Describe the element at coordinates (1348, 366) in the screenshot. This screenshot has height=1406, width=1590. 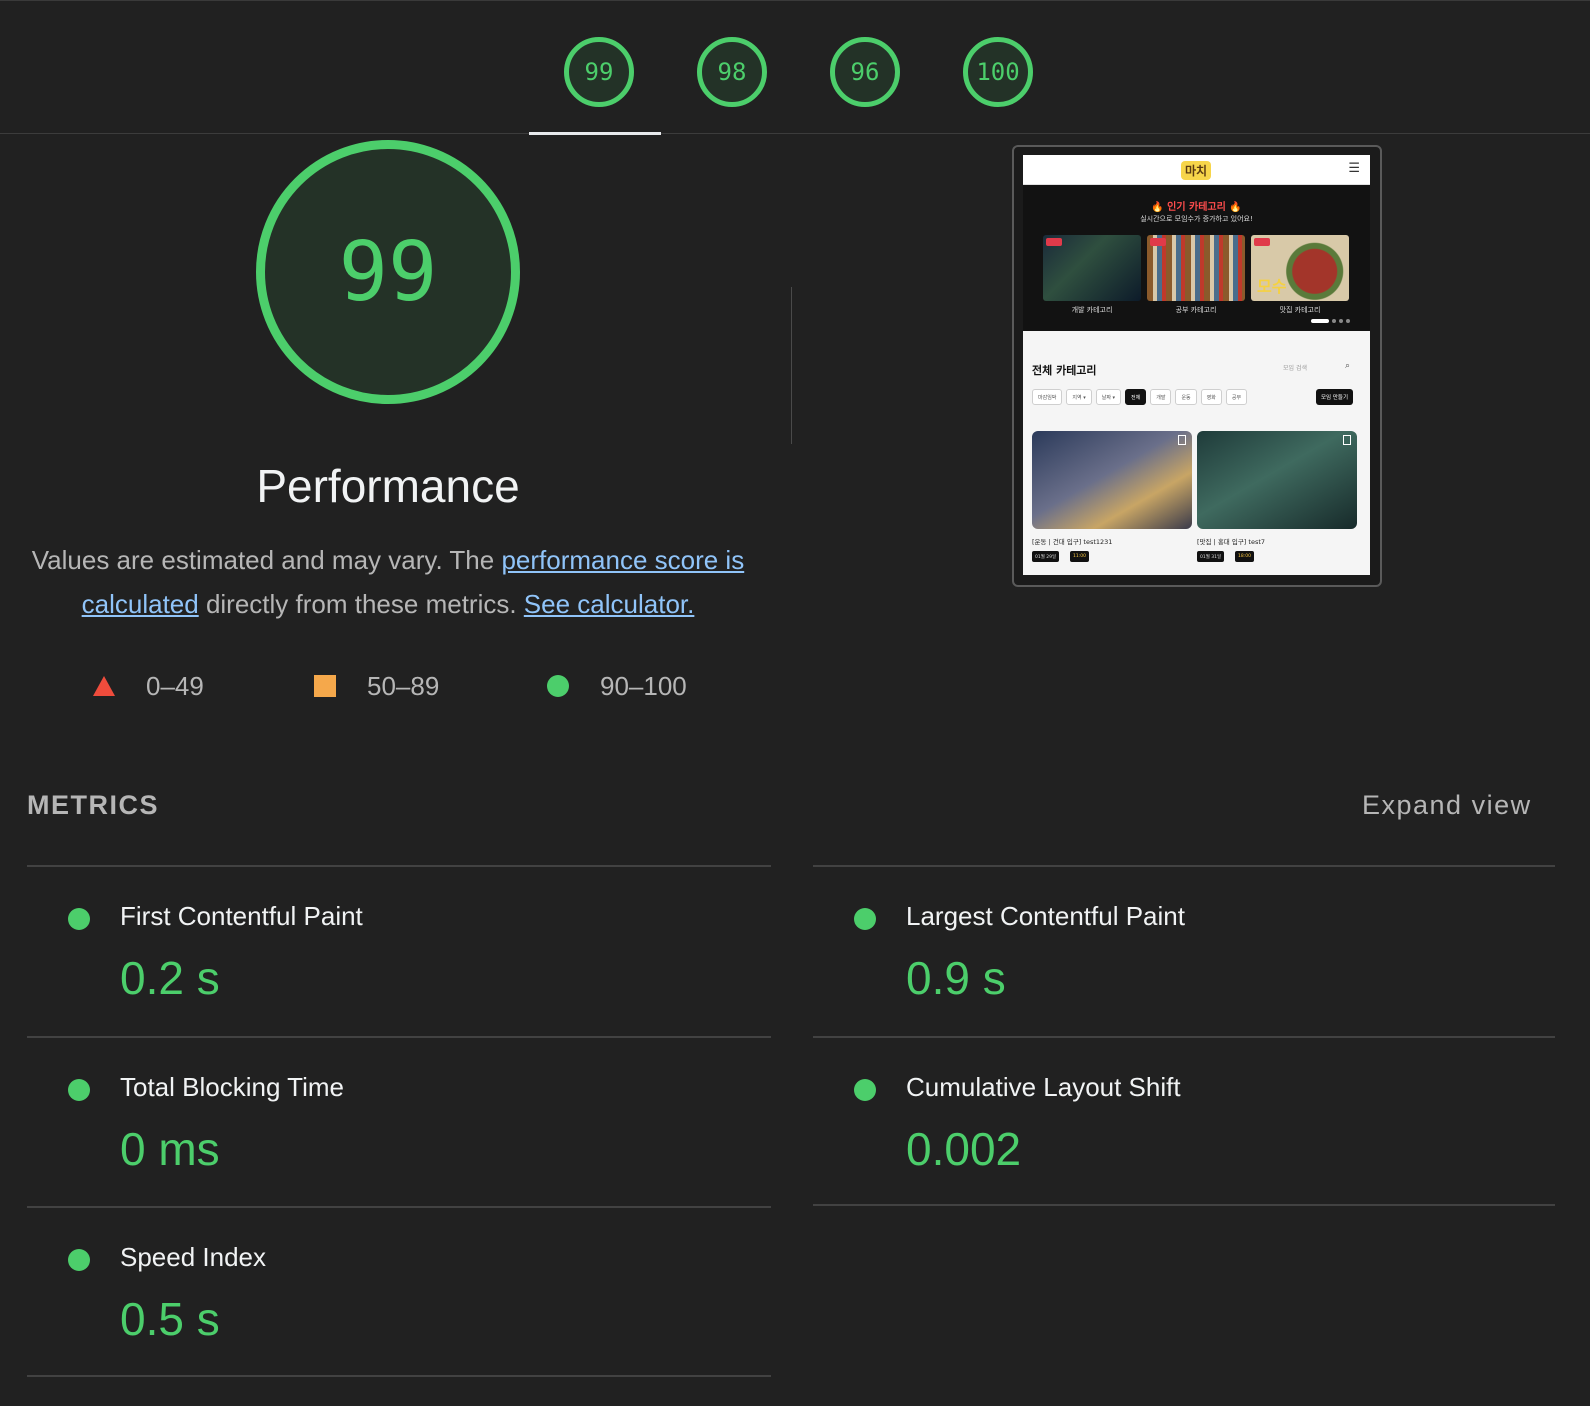
I see `search-icon: ⌕` at that location.